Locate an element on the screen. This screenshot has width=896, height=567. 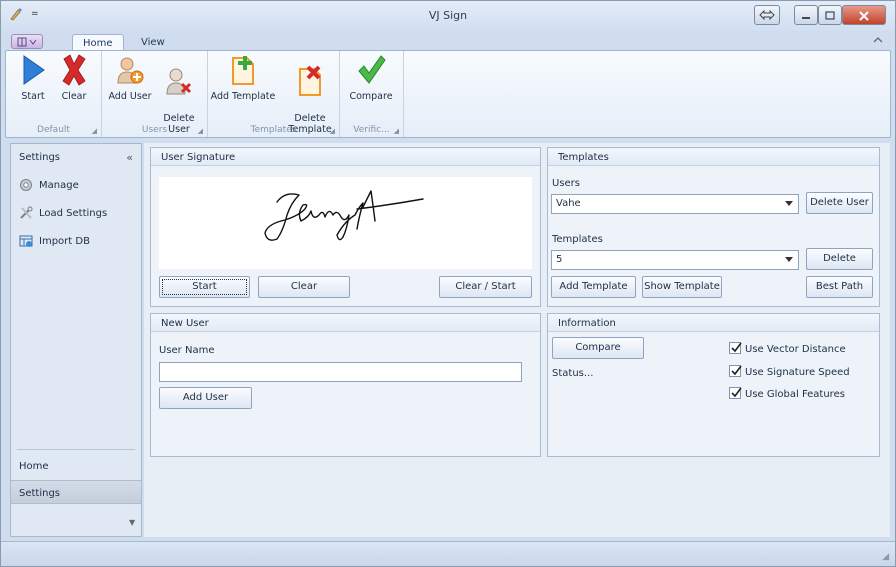
maximize-button is located at coordinates (830, 15).